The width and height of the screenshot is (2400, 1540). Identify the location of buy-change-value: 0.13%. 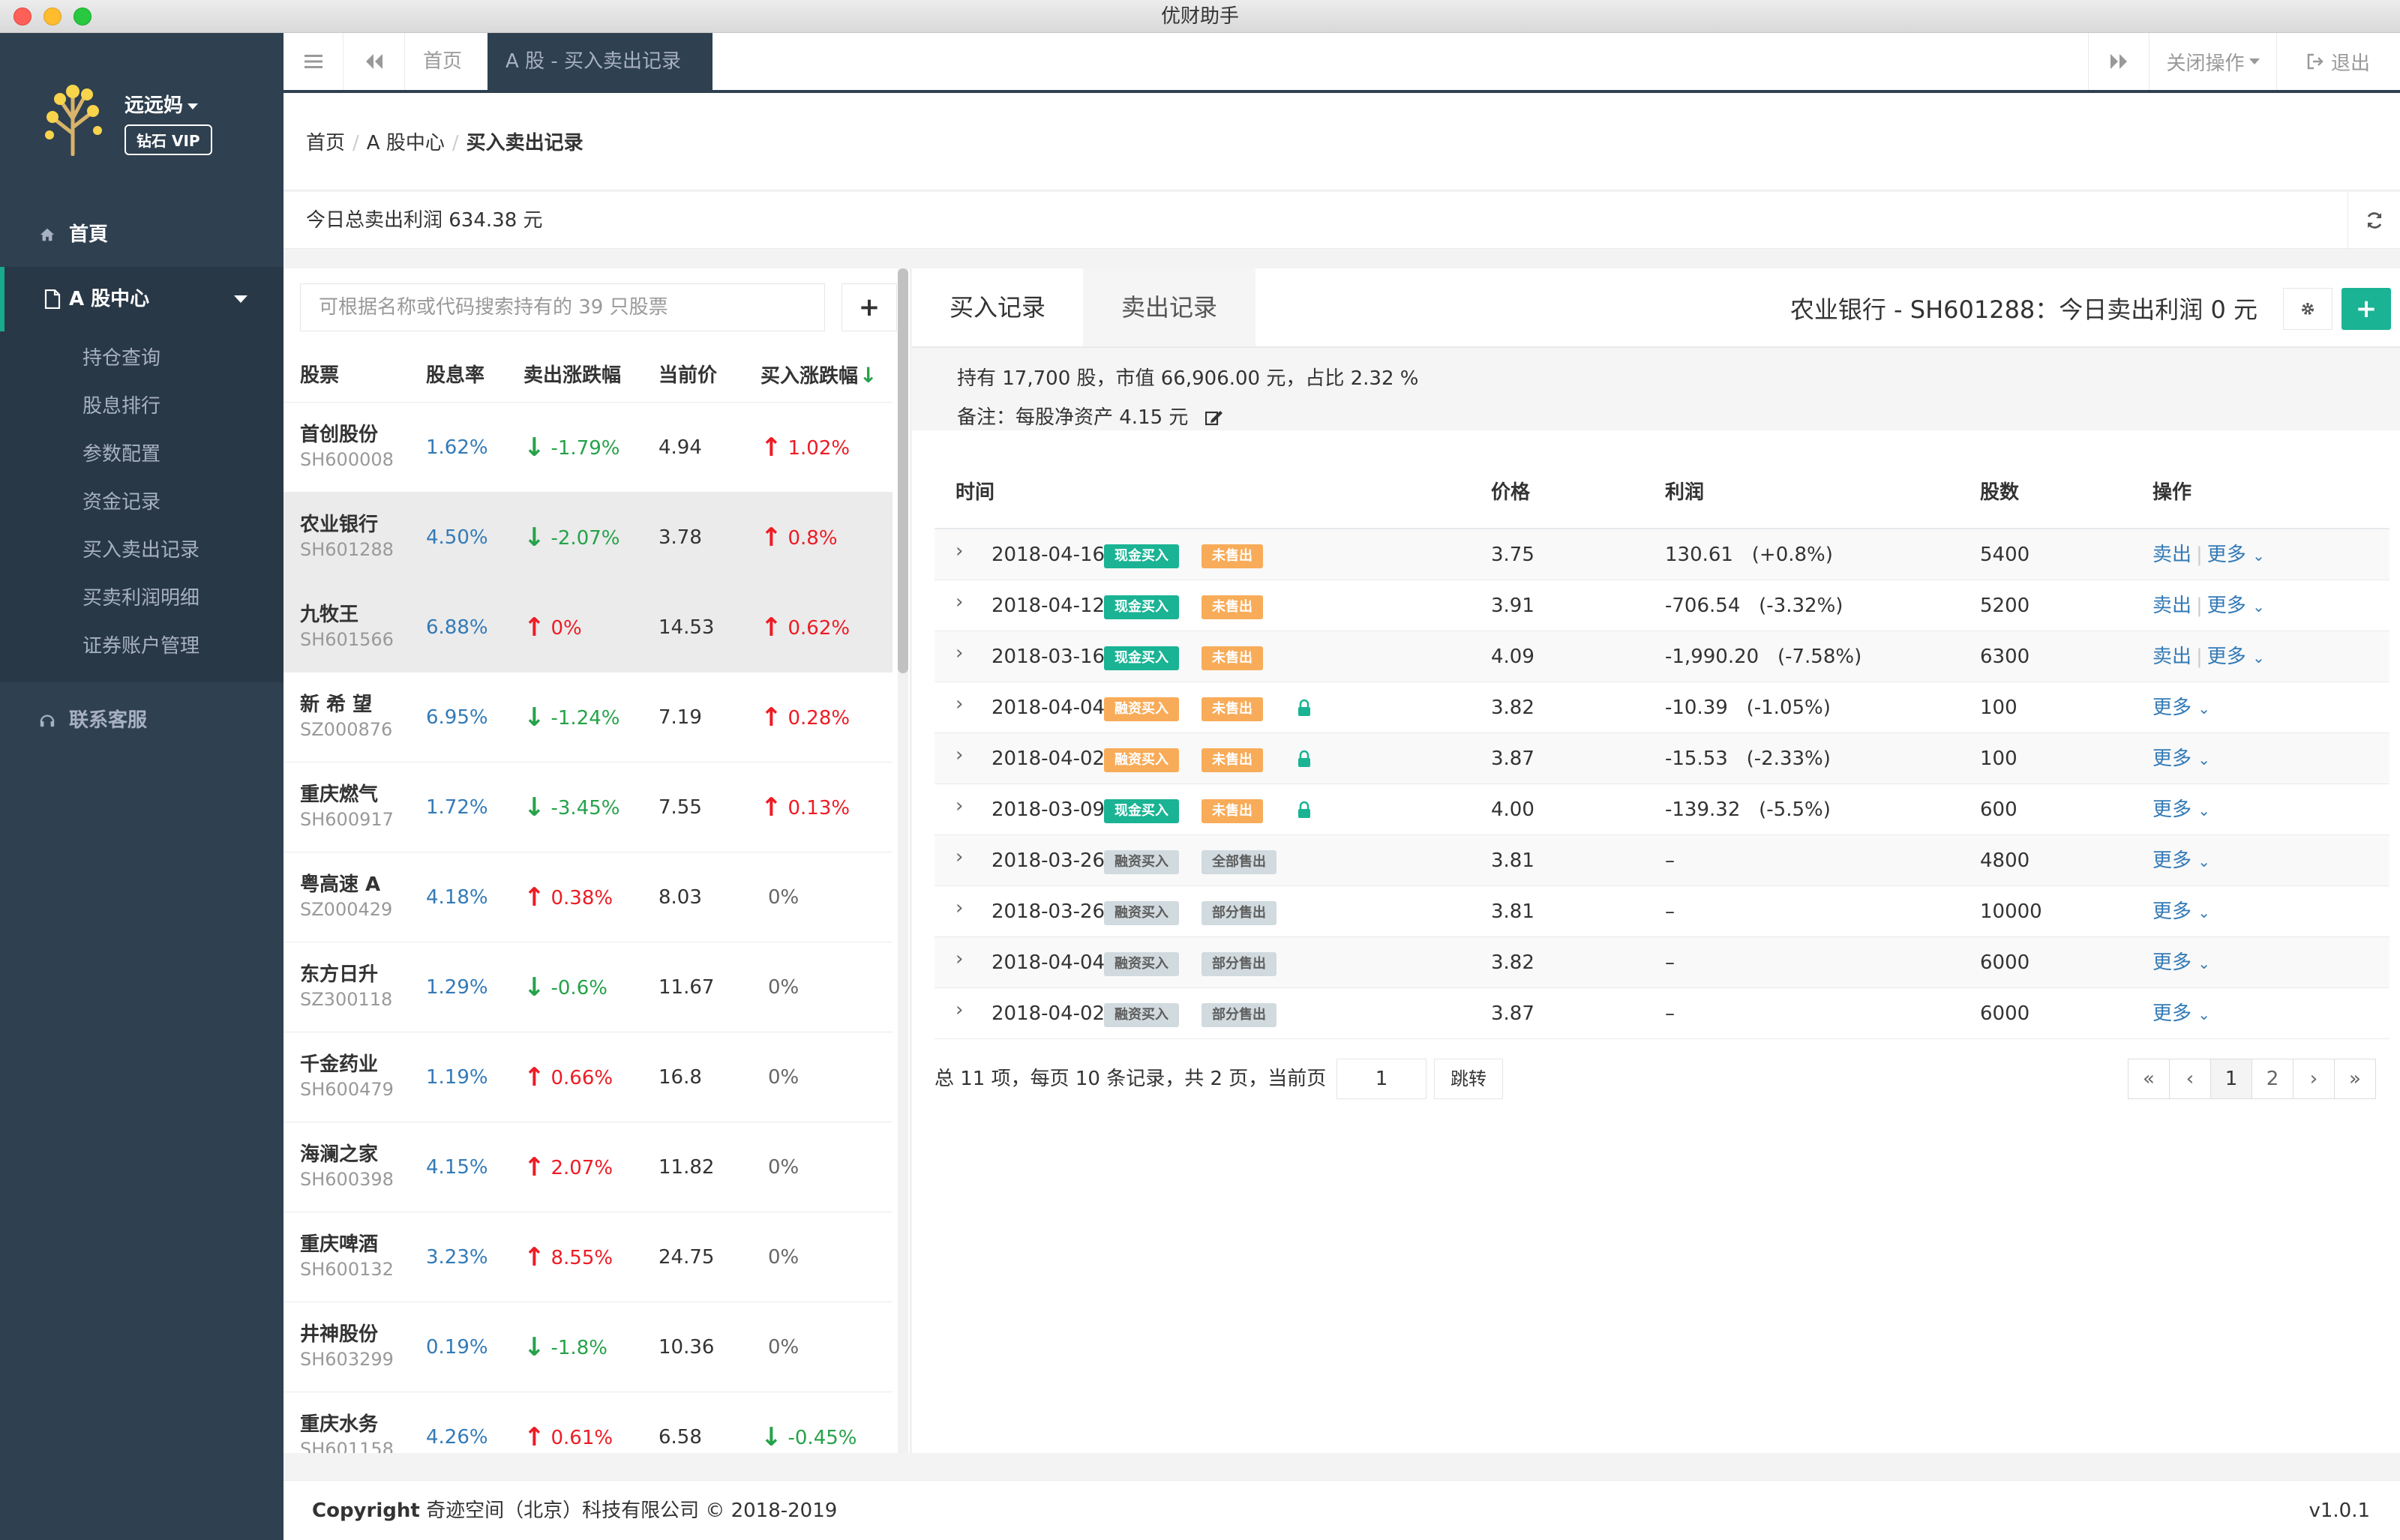
(819, 808).